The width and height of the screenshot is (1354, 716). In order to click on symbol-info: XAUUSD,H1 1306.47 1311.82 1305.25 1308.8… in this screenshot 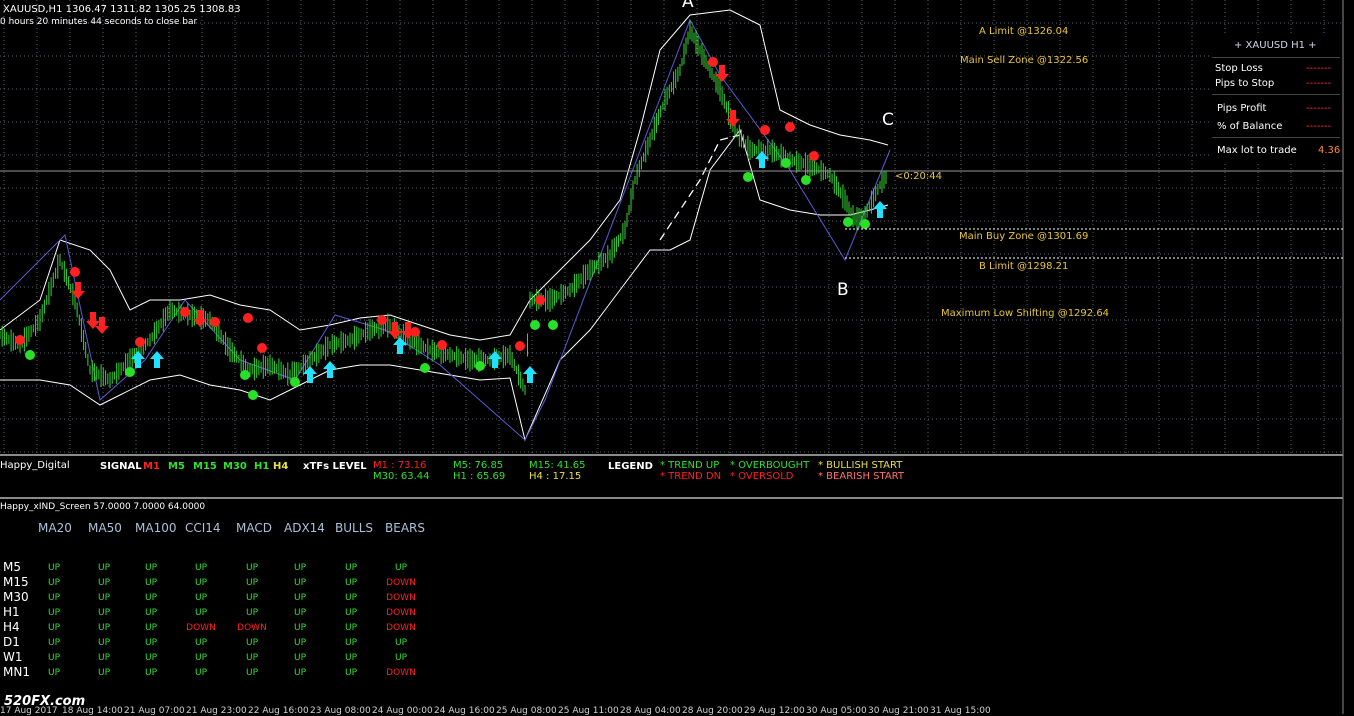, I will do `click(122, 9)`.